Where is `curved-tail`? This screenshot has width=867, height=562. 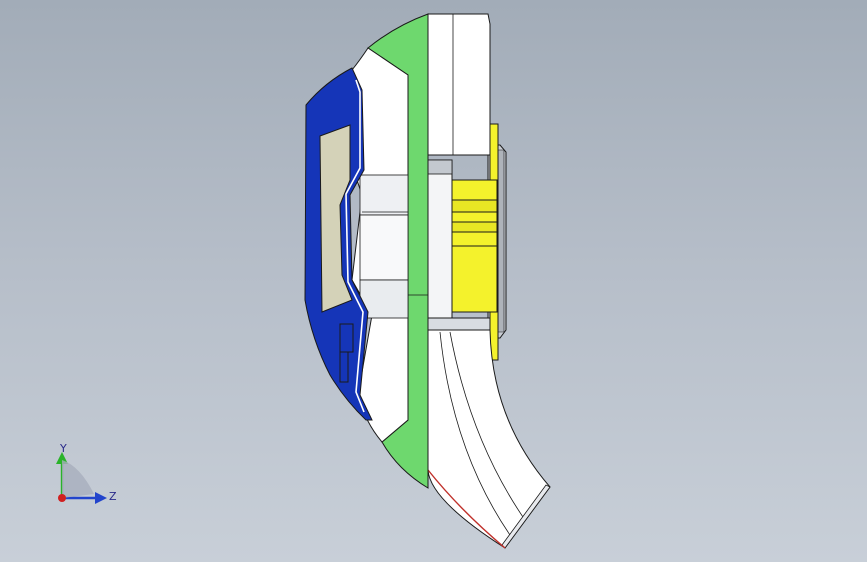 curved-tail is located at coordinates (489, 439).